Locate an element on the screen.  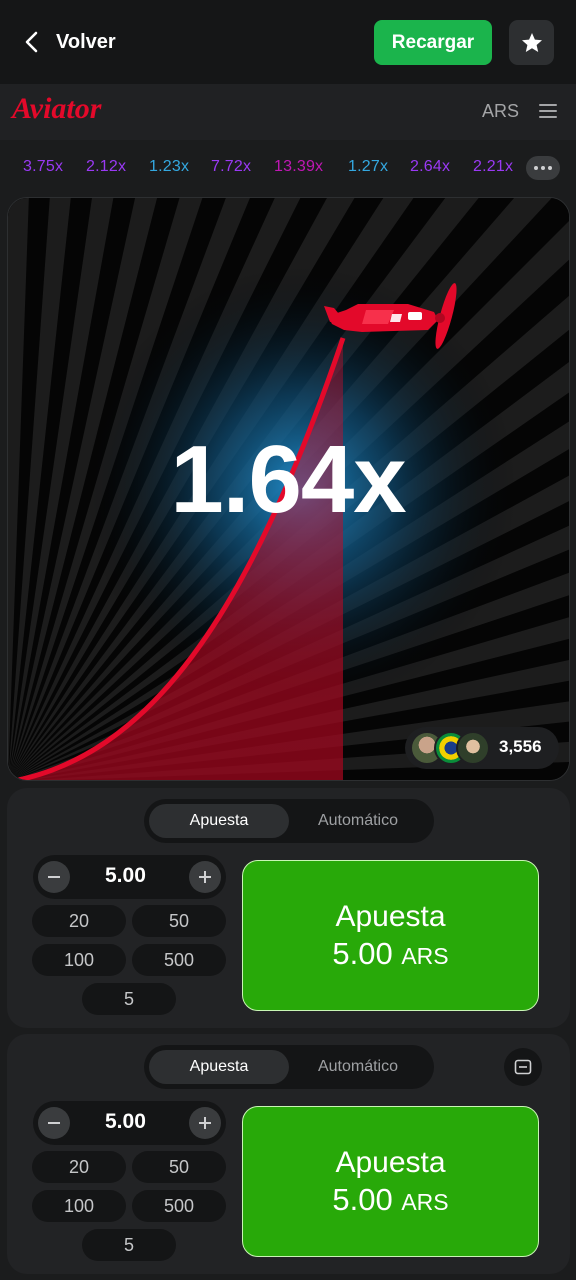
back-button: Volver is located at coordinates (69, 42).